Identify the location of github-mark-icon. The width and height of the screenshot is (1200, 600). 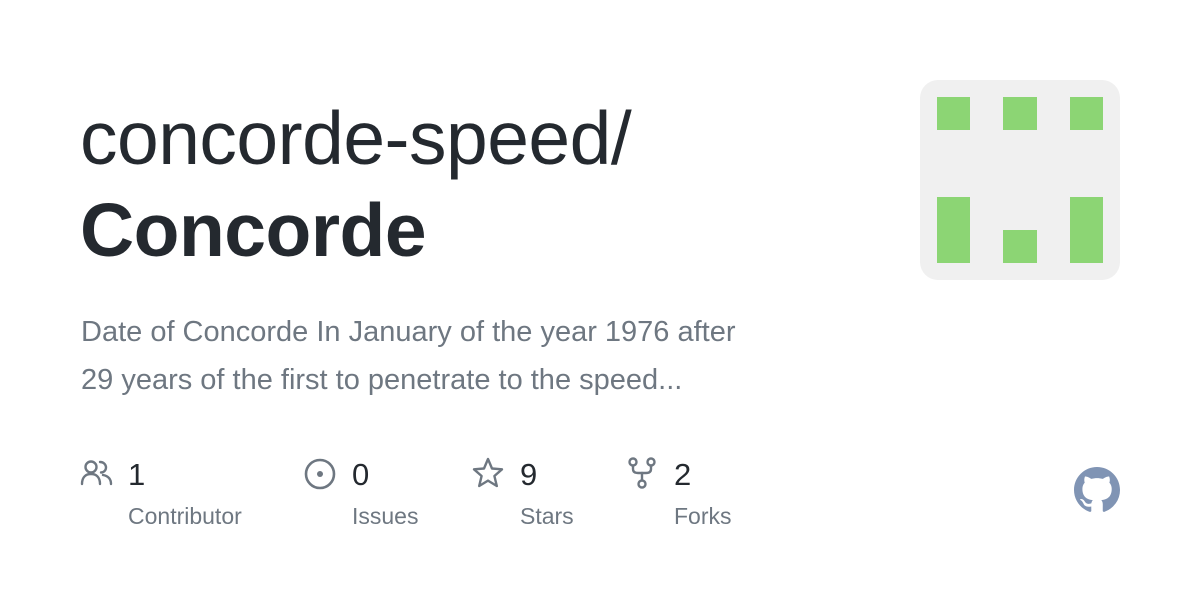
(1097, 490).